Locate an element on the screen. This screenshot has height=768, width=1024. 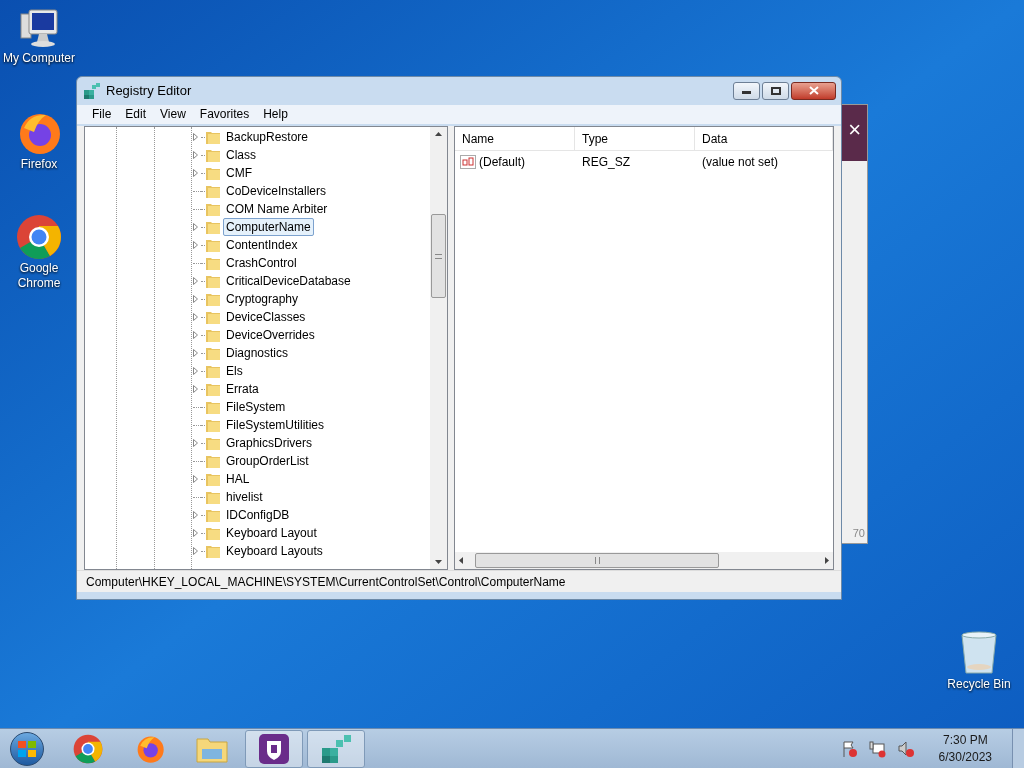
column-header: Data is located at coordinates (764, 139).